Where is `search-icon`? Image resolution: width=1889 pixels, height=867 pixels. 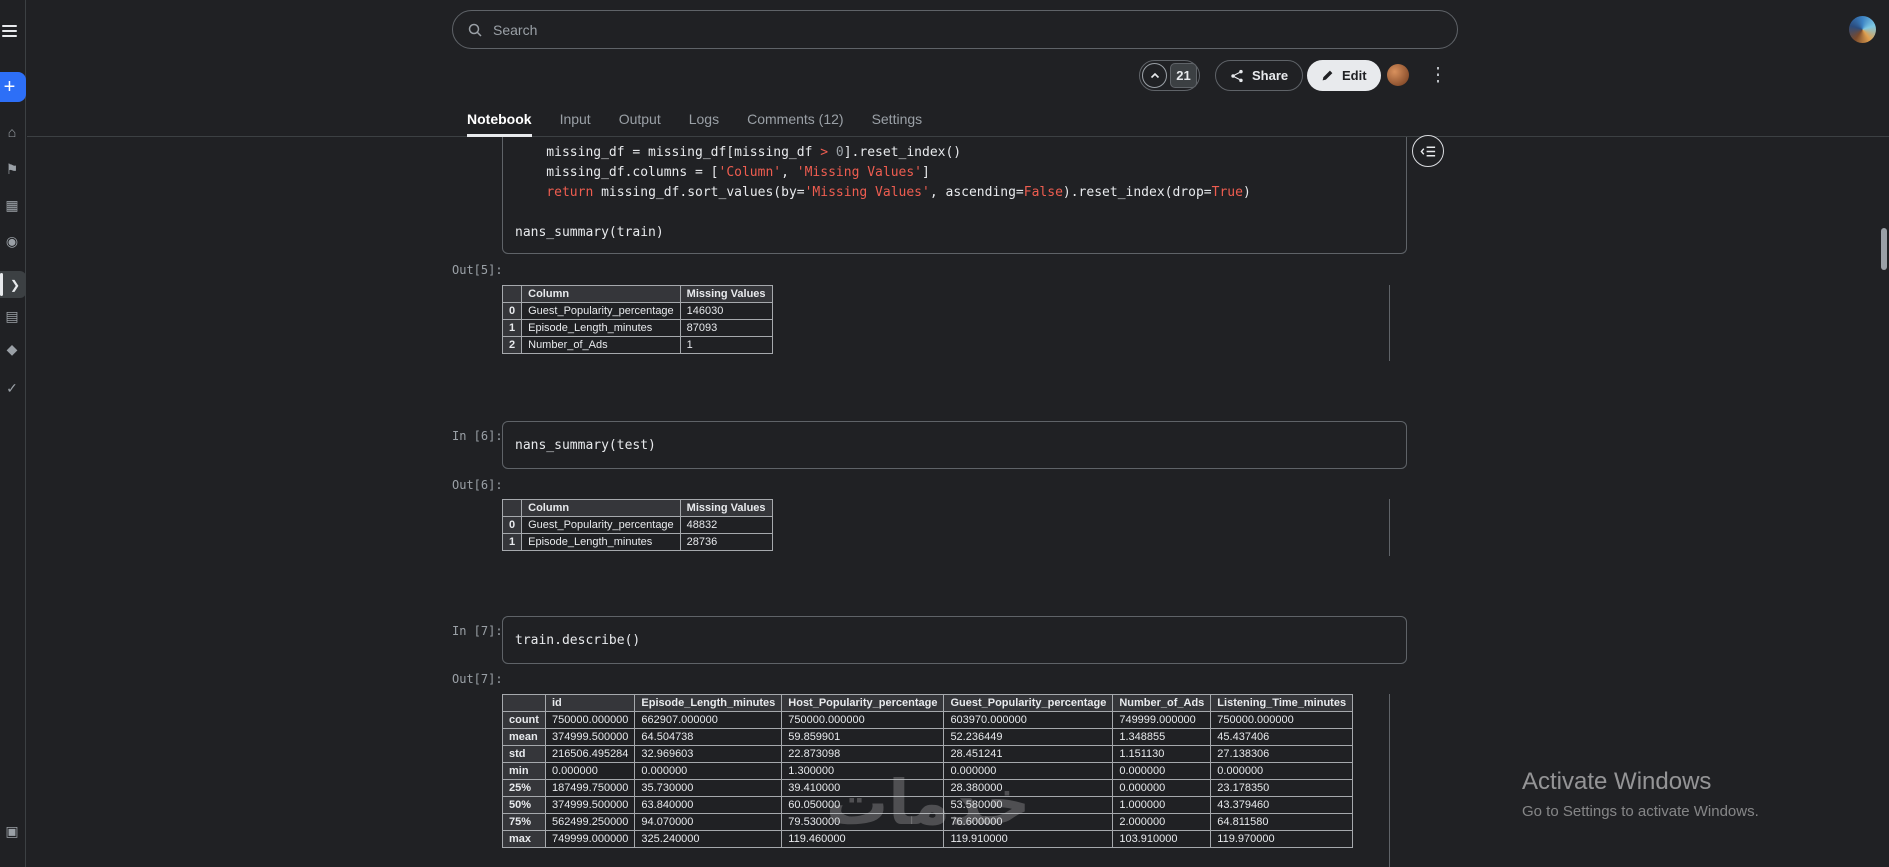 search-icon is located at coordinates (475, 30).